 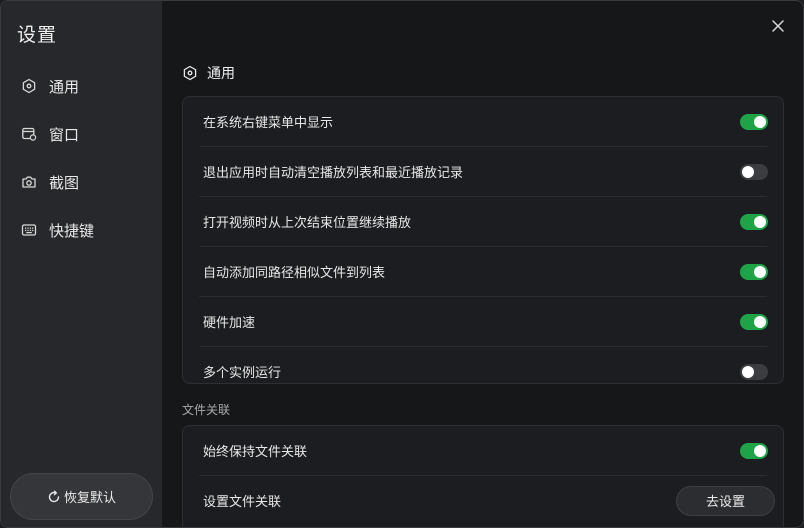 I want to click on setting-row: 打开视频时从上次结束位置继续播放, so click(x=483, y=222).